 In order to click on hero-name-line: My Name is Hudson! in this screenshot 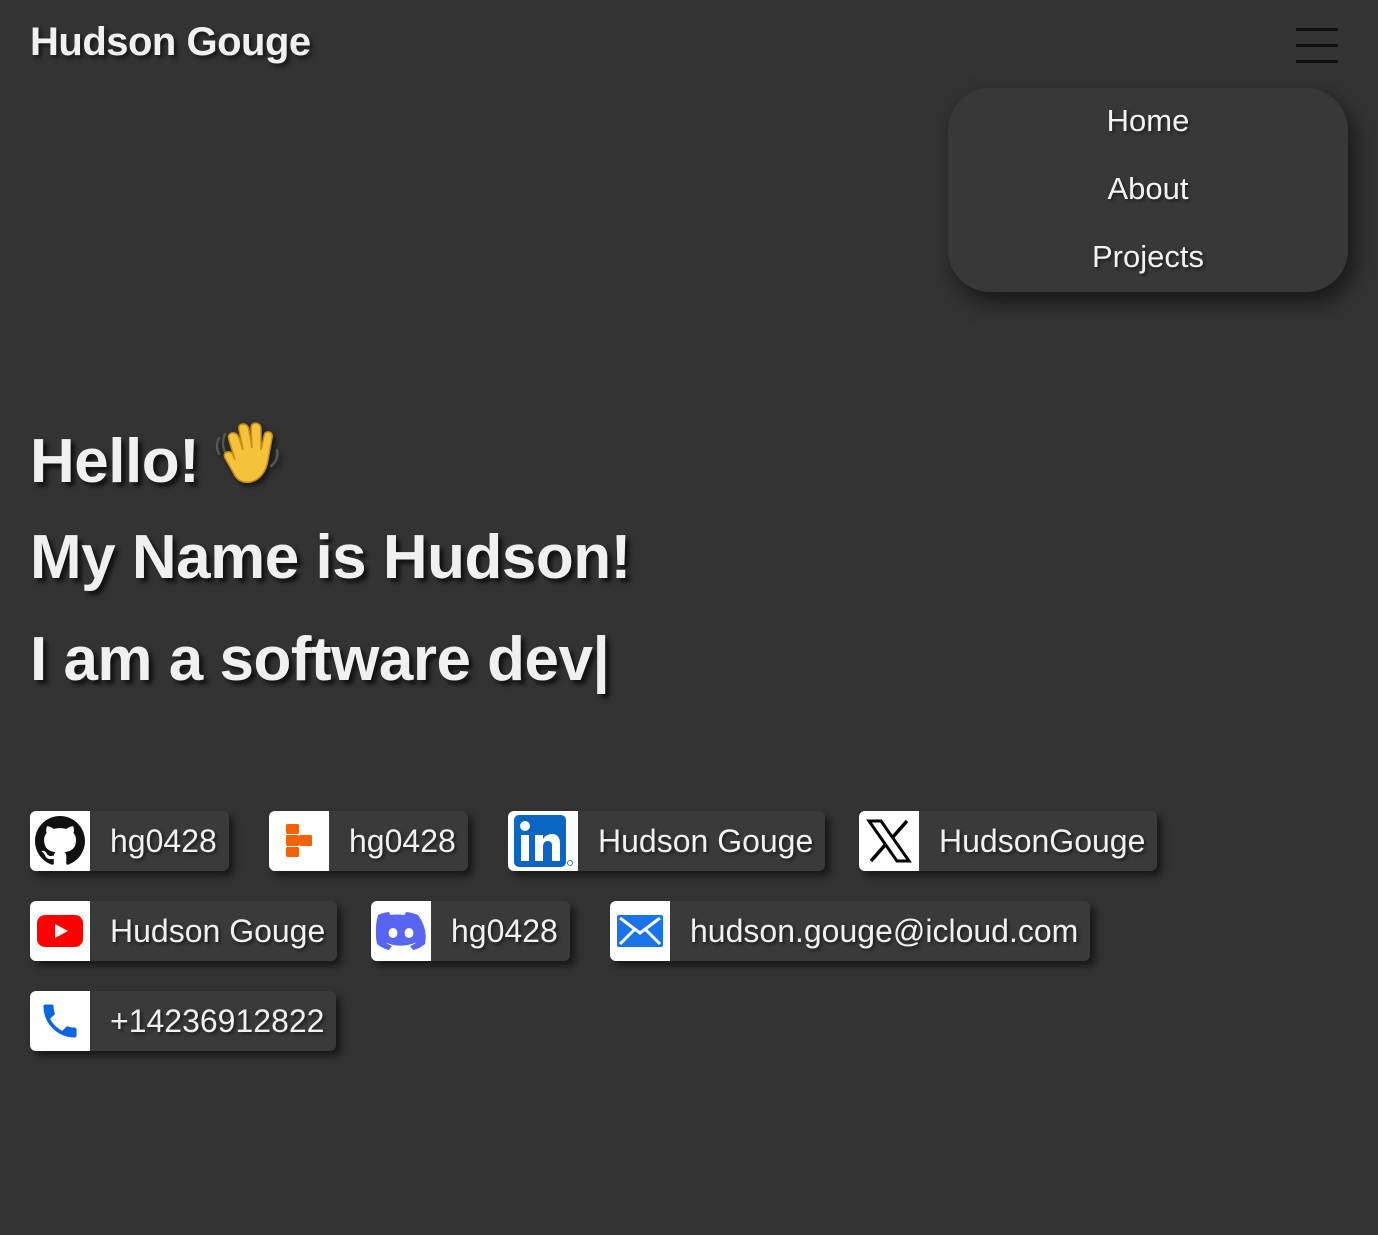, I will do `click(330, 557)`.